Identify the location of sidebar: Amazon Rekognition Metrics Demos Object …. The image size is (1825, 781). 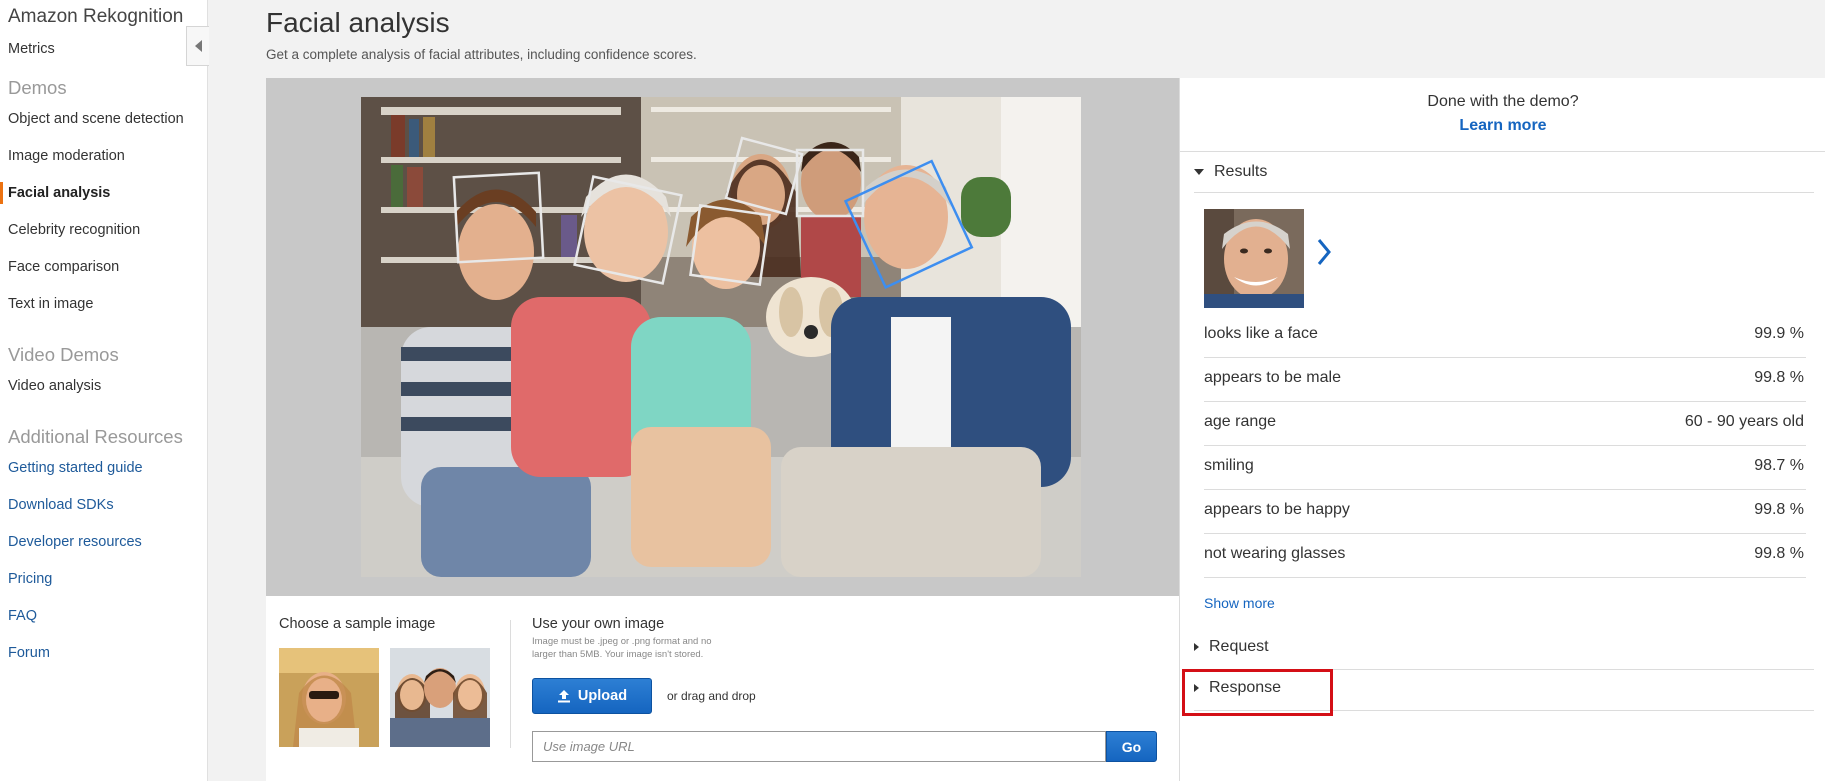
(104, 390).